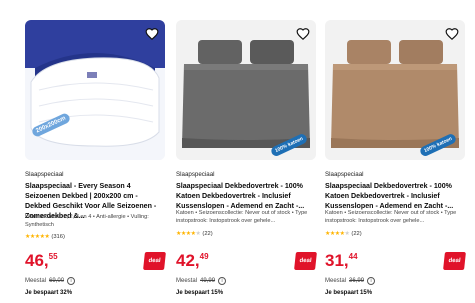 This screenshot has height=303, width=475. What do you see at coordinates (58, 237) in the screenshot?
I see `review-count: (316)` at bounding box center [58, 237].